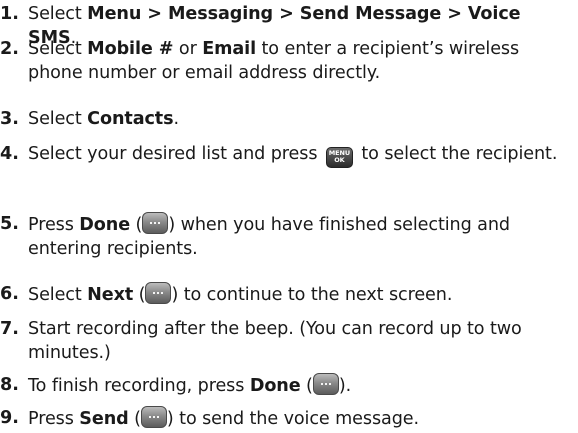 Image resolution: width=578 pixels, height=433 pixels. I want to click on step-text: Select Contacts., so click(301, 119).